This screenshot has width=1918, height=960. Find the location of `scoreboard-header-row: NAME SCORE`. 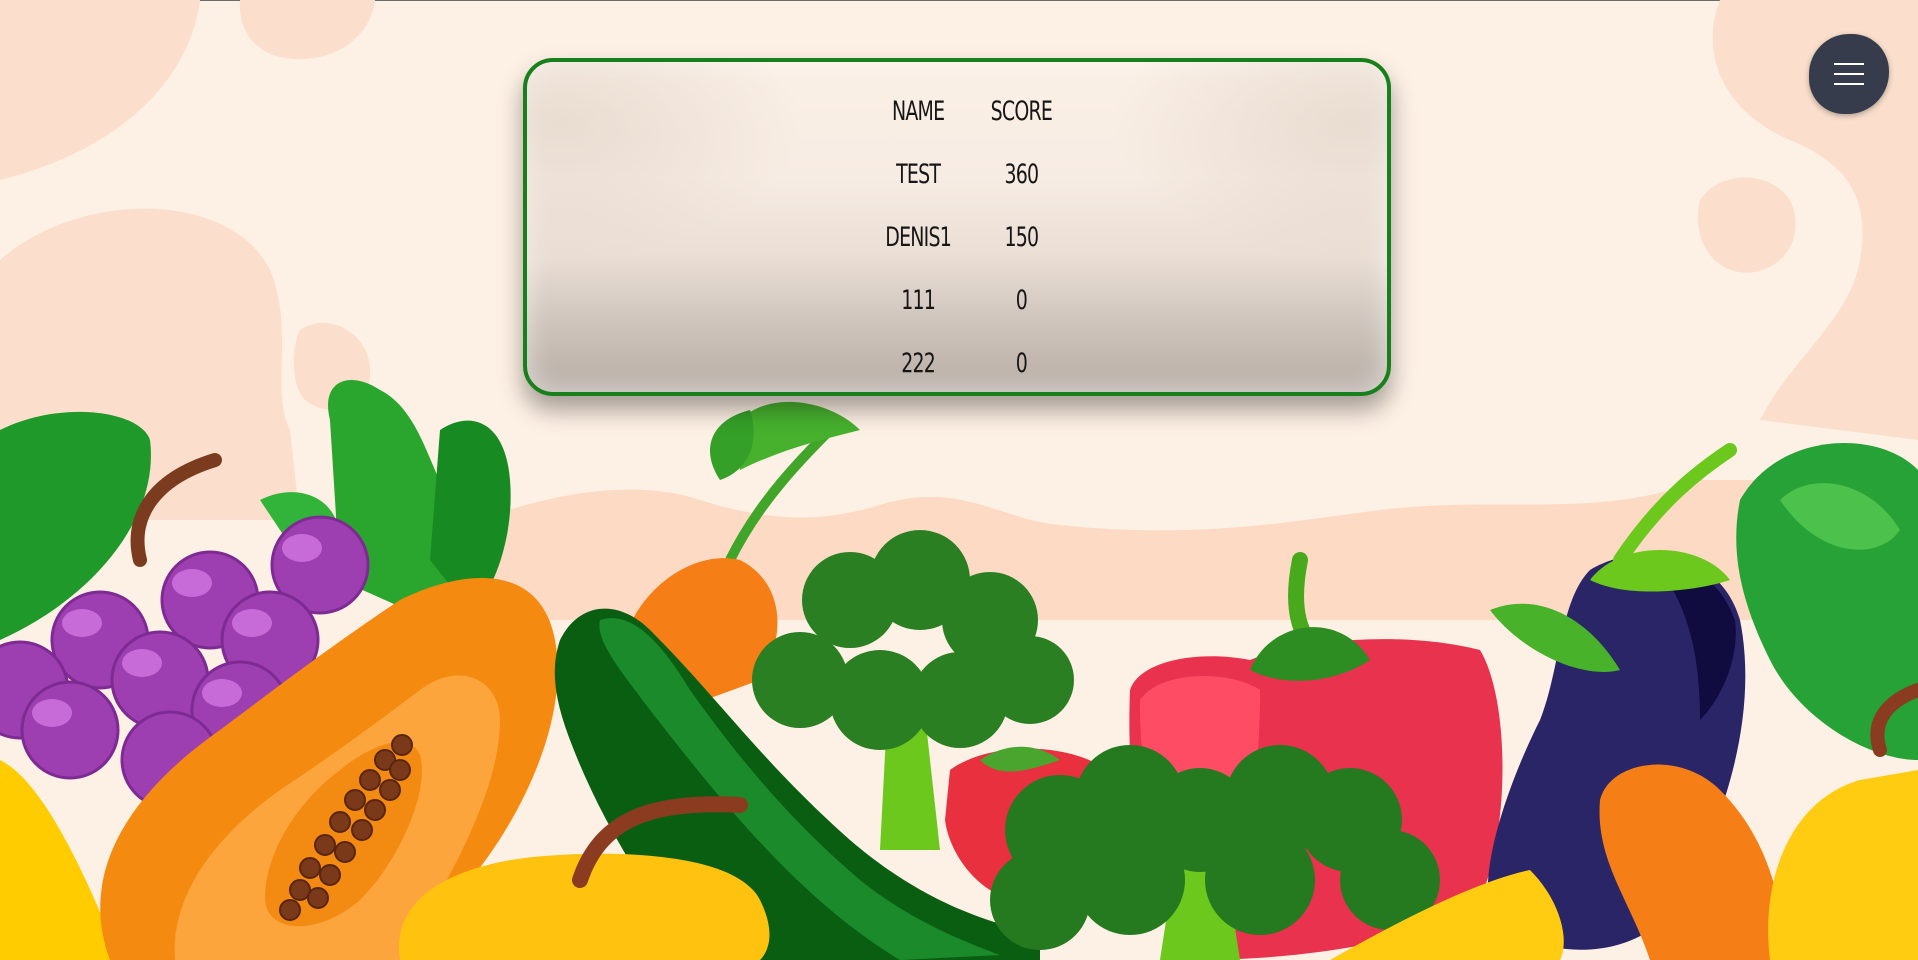

scoreboard-header-row: NAME SCORE is located at coordinates (968, 111).